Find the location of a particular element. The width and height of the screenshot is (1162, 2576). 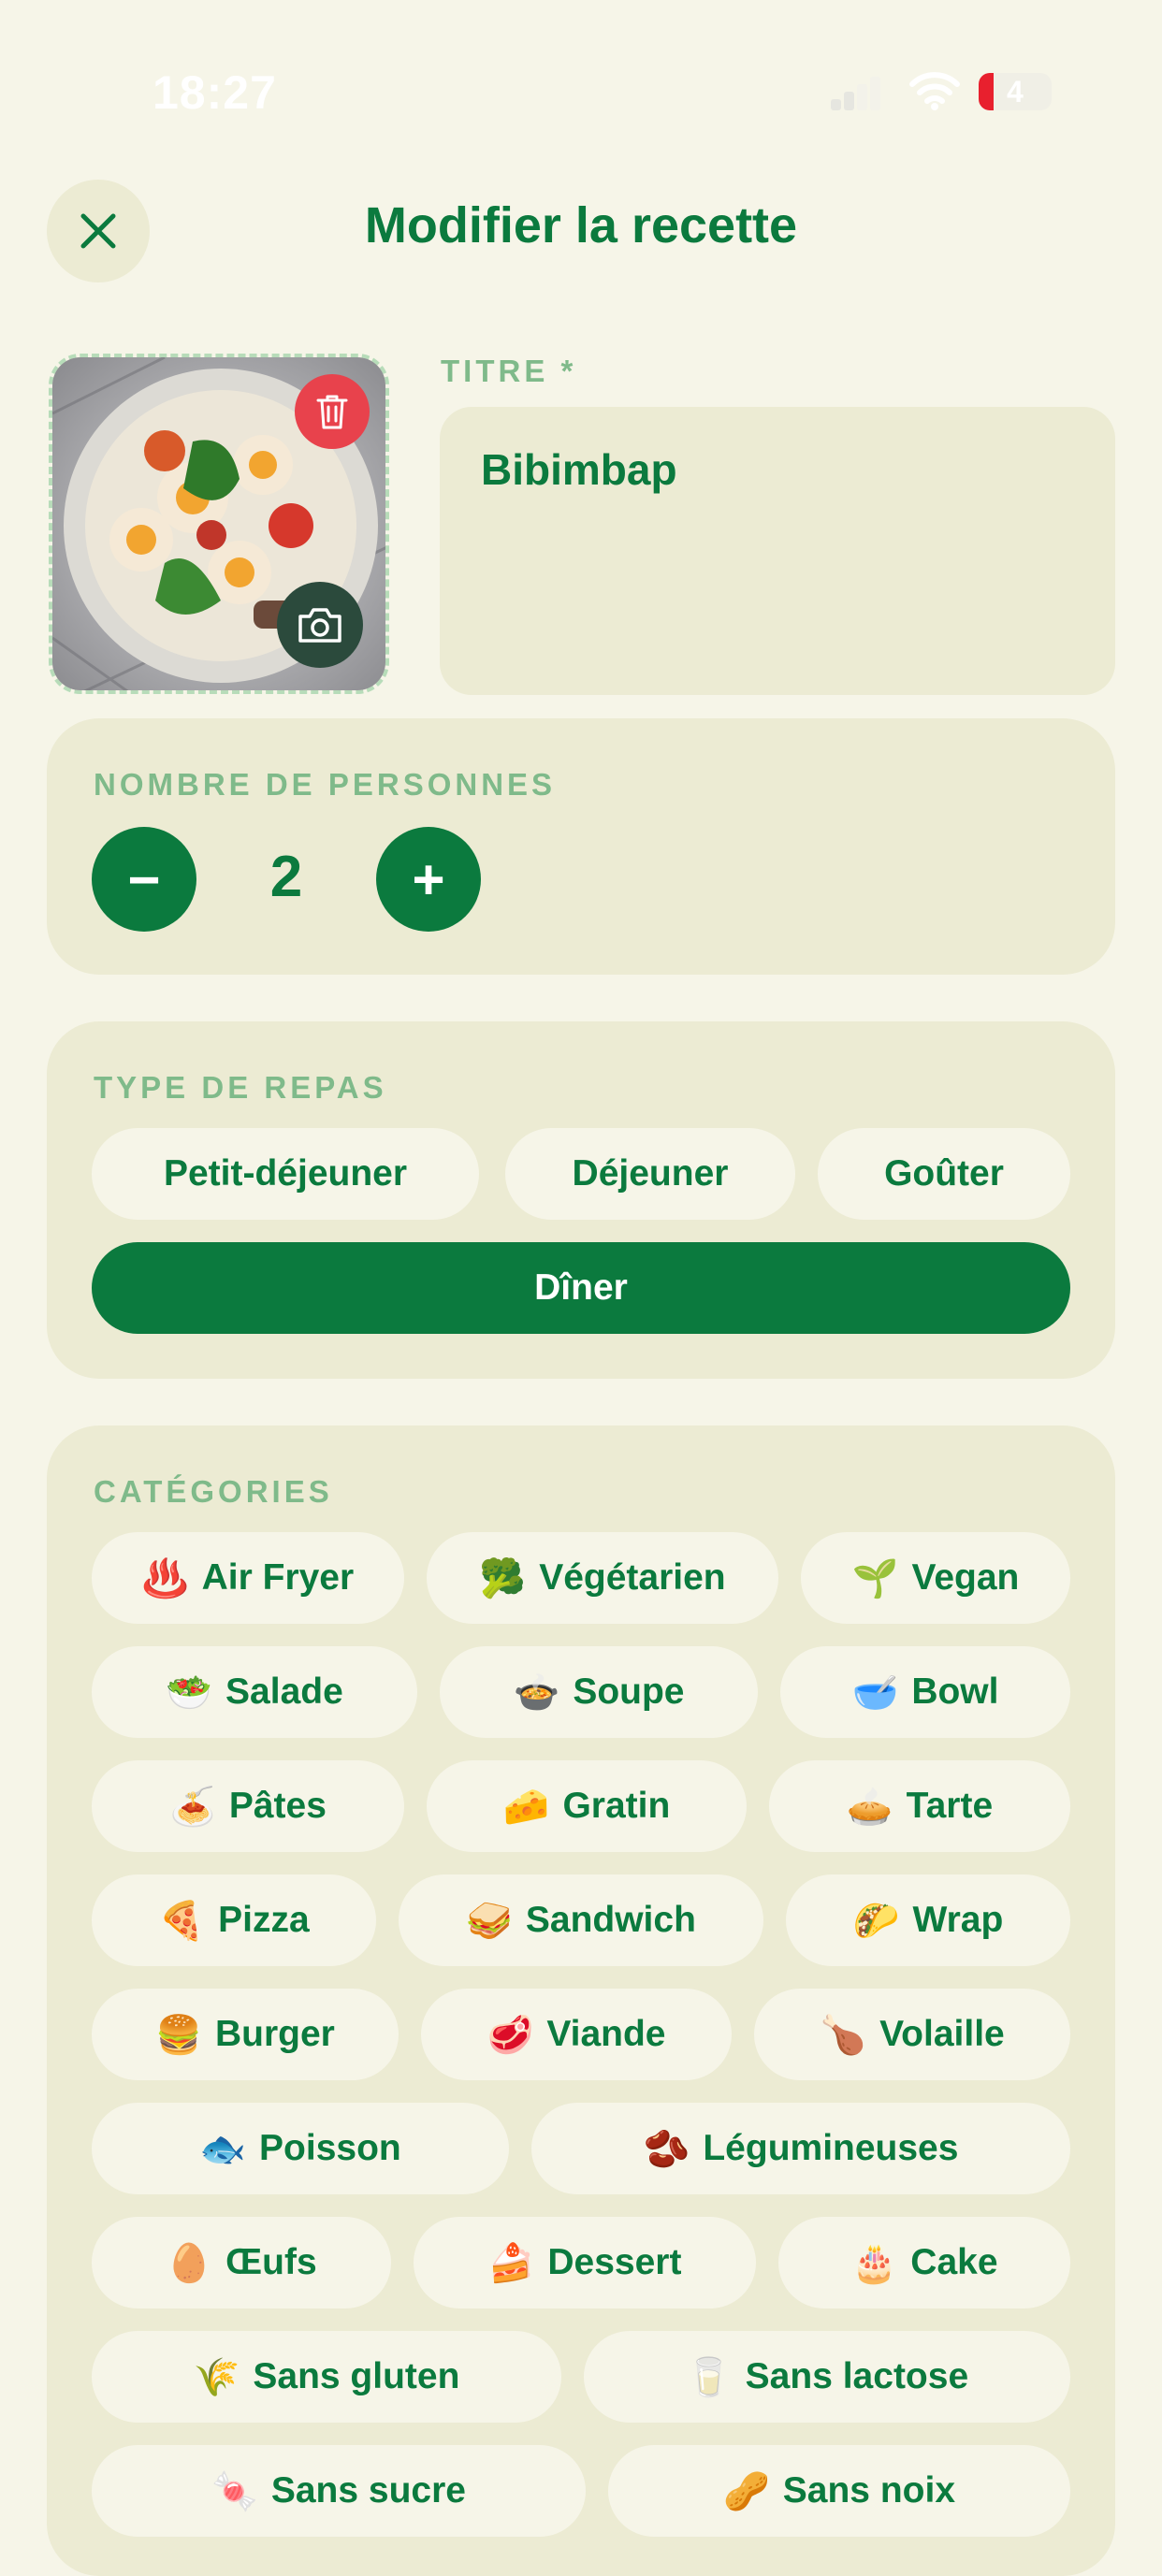

milk-glass-icon: 🥛 is located at coordinates (709, 2377).